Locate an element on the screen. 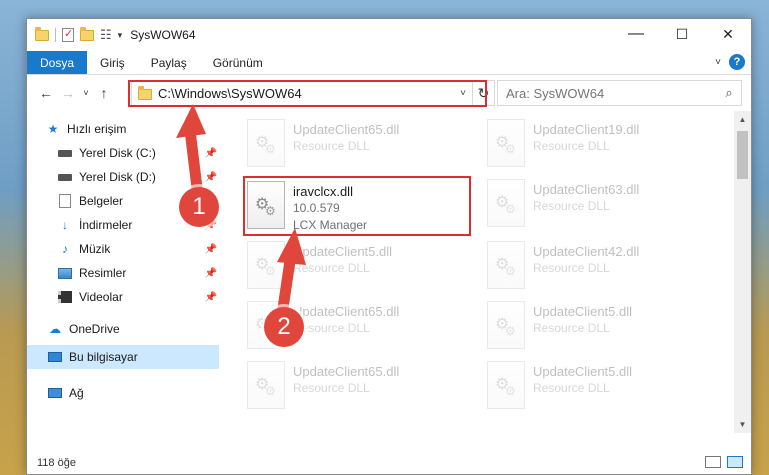  sidebar-item-local-disk-d: Yerel Disk (D:) 📌 is located at coordinates (138, 177).